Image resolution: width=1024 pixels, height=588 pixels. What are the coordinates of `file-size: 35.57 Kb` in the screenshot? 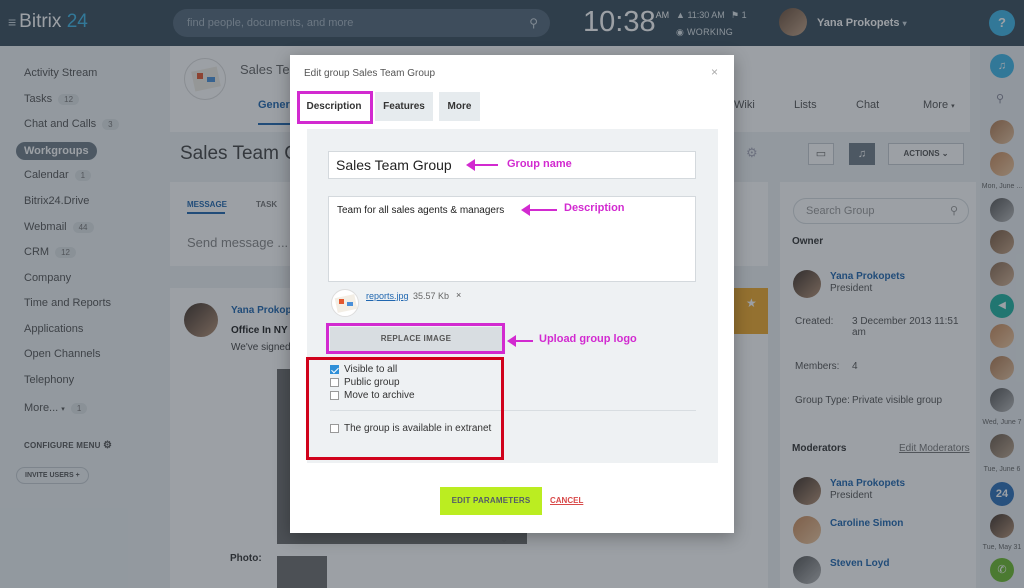 It's located at (431, 296).